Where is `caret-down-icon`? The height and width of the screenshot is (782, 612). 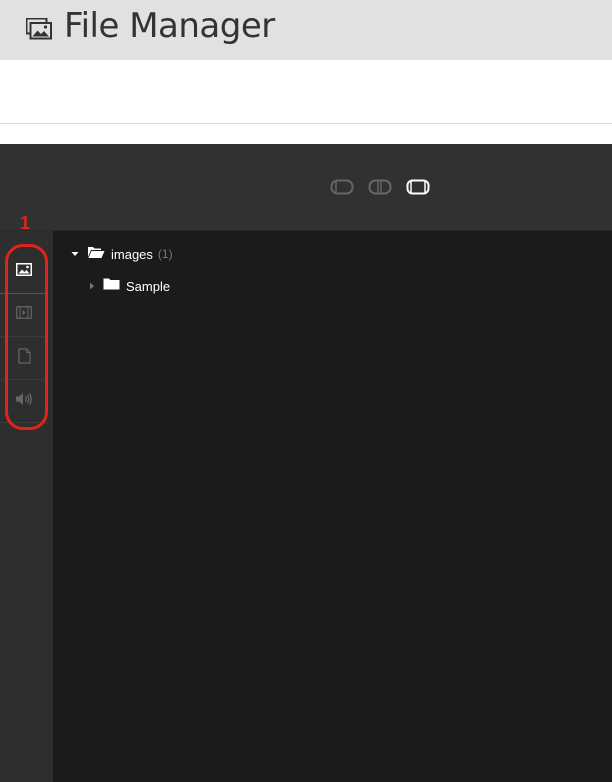
caret-down-icon is located at coordinates (75, 254).